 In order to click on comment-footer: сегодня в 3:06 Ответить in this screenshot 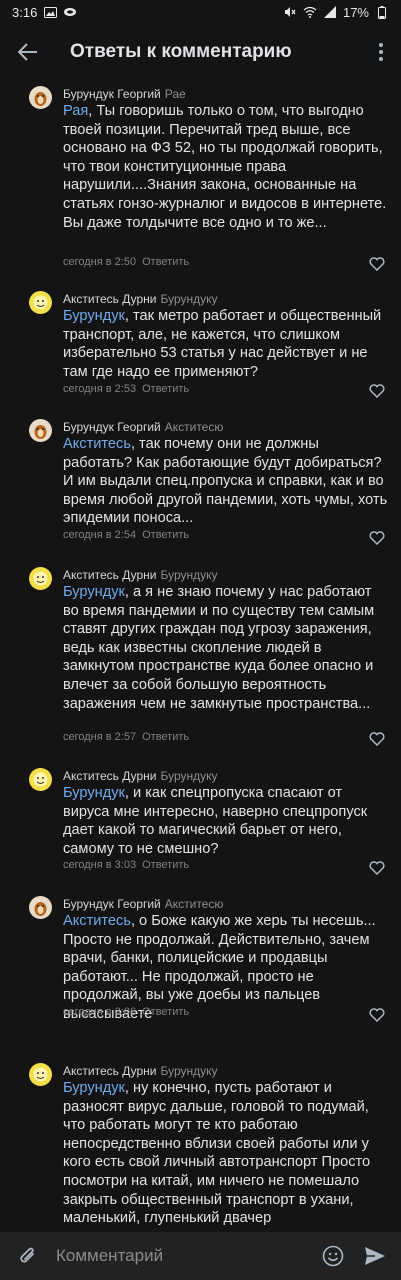, I will do `click(126, 1012)`.